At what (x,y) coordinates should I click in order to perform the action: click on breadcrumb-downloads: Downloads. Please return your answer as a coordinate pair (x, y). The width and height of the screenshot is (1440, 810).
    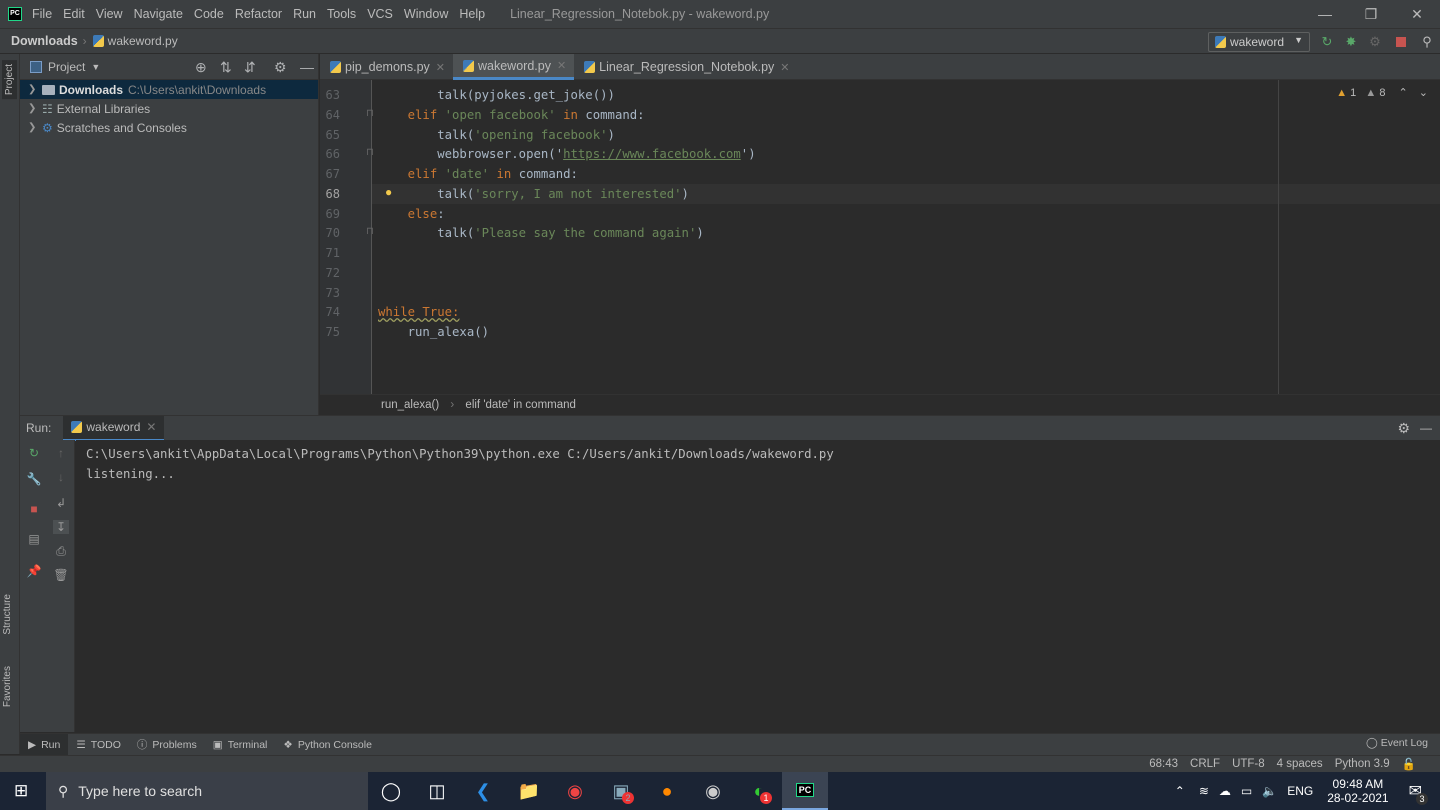
    Looking at the image, I should click on (44, 41).